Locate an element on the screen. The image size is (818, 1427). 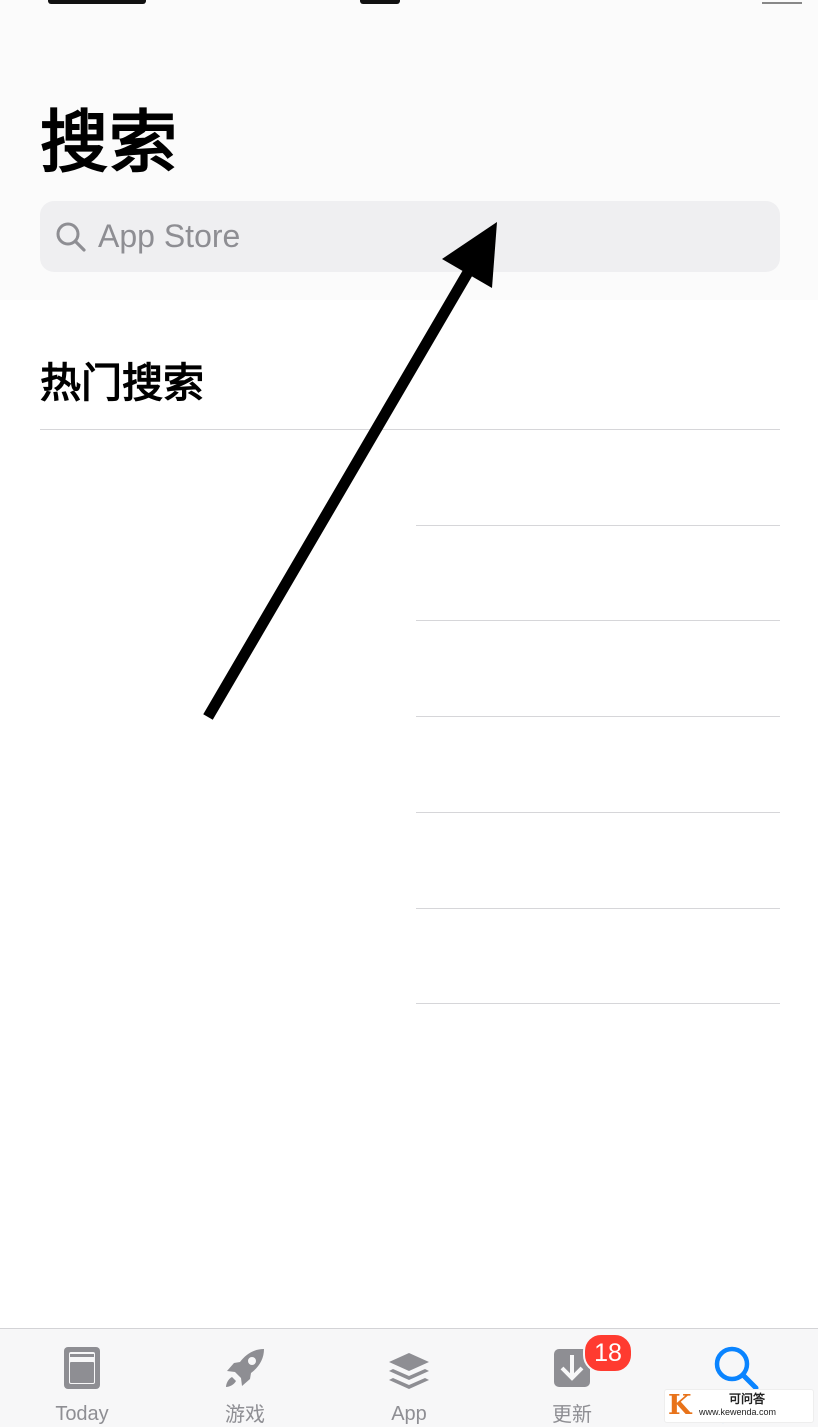
clock-indicator is located at coordinates (380, 2).